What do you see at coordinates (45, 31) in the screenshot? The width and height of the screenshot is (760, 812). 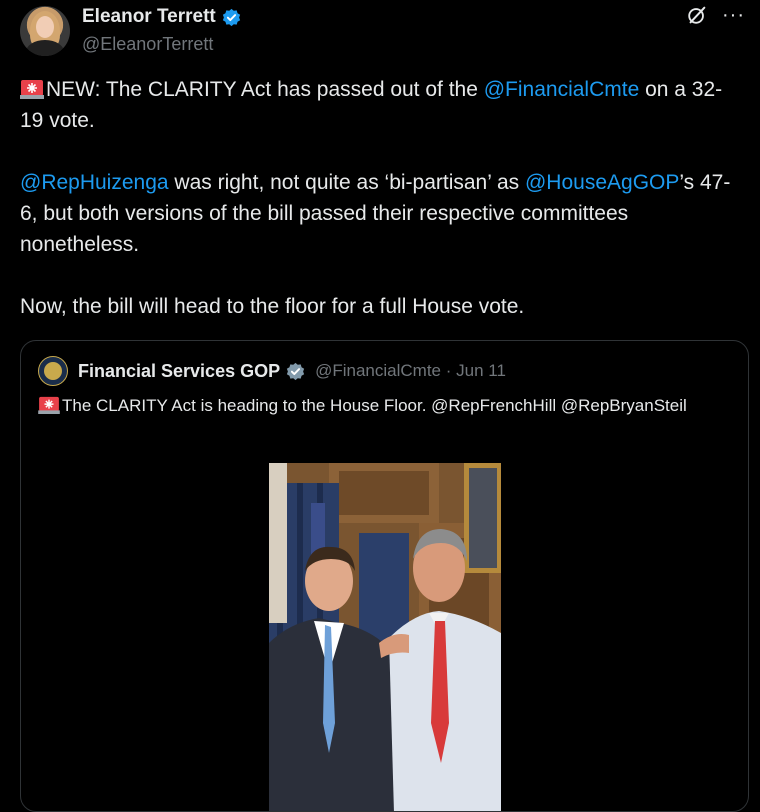 I see `author-avatar` at bounding box center [45, 31].